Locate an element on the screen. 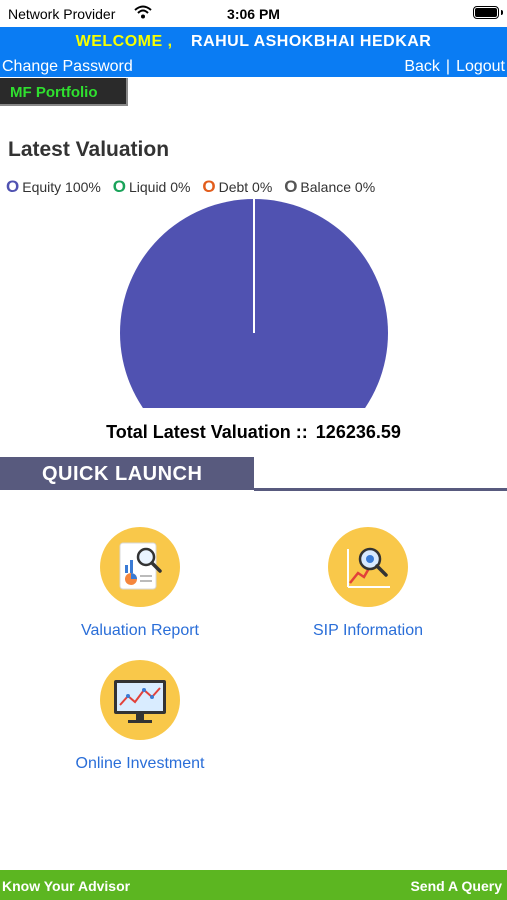 This screenshot has height=900, width=507. online-investment-icon is located at coordinates (140, 700).